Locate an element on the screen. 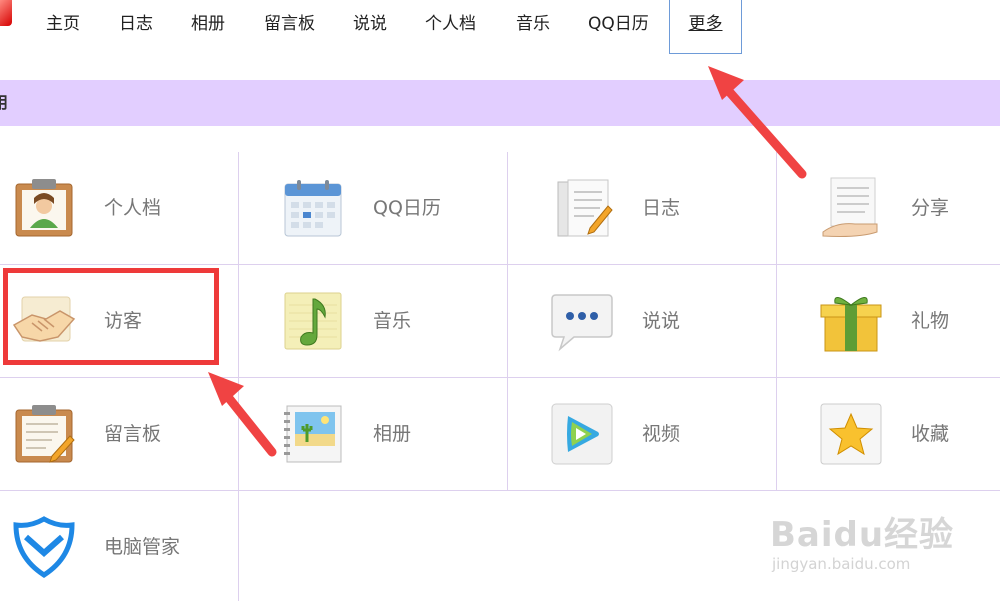 This screenshot has width=1000, height=601. journal-icon is located at coordinates (582, 208).